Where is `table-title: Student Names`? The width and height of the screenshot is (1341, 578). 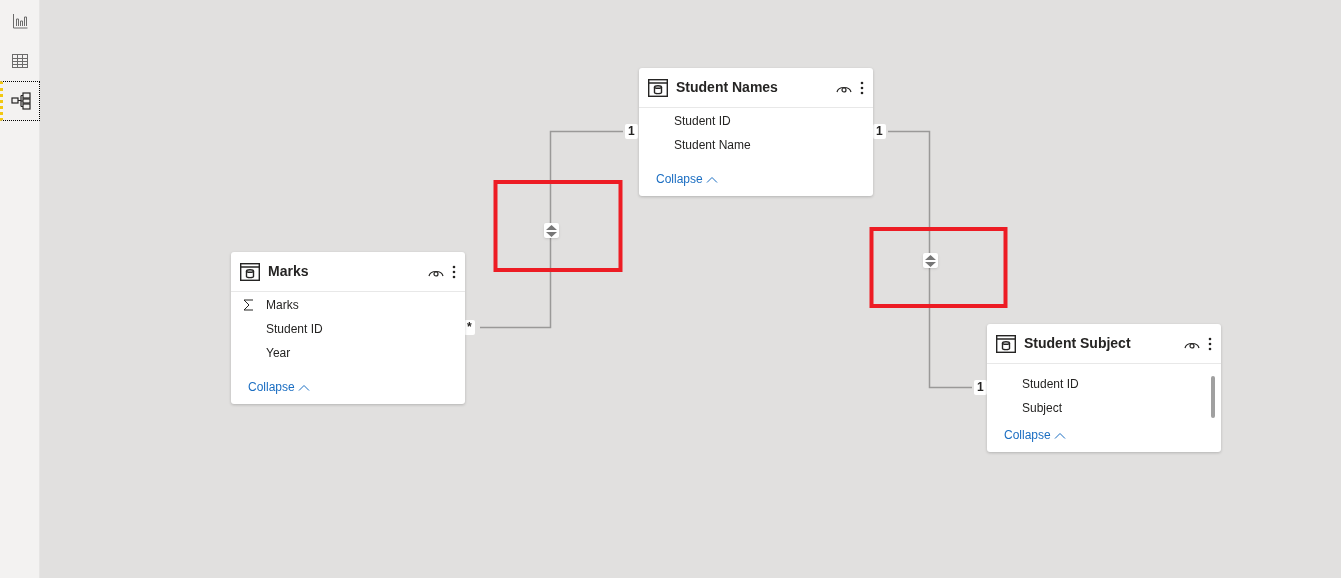 table-title: Student Names is located at coordinates (727, 87).